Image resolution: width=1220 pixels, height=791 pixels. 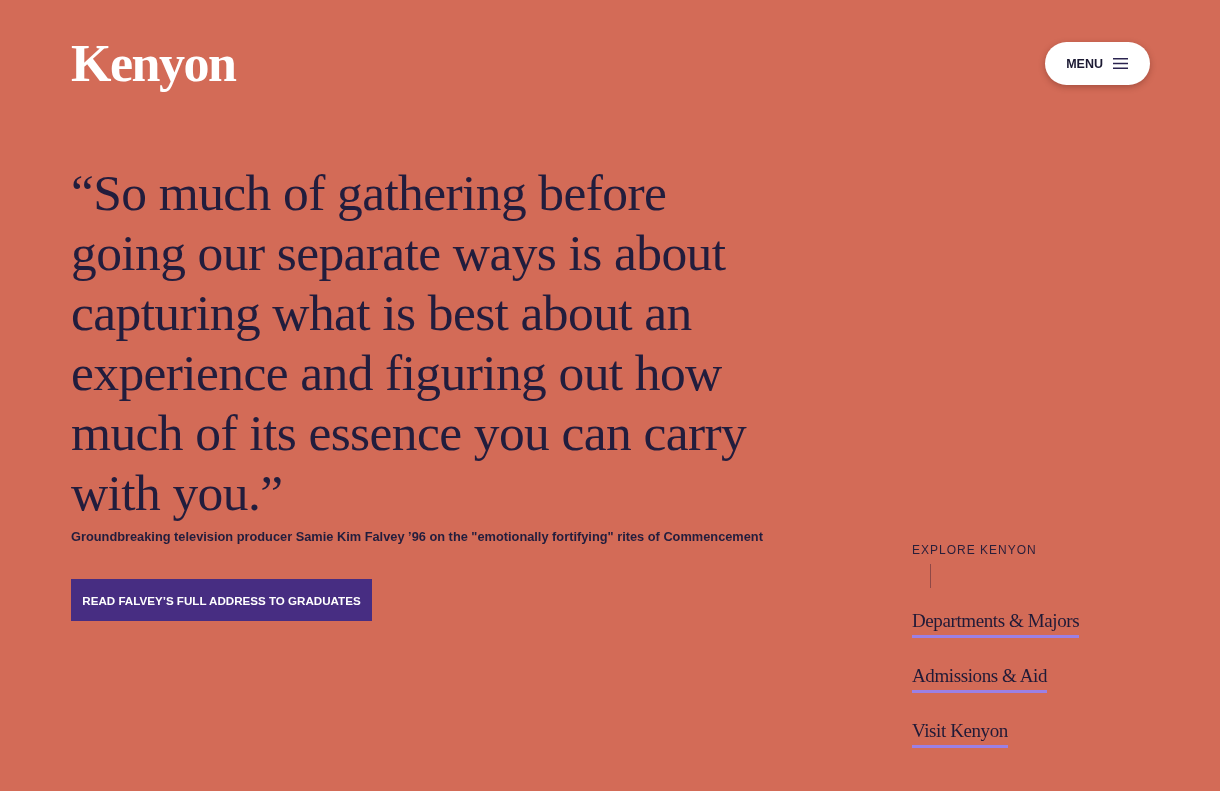 What do you see at coordinates (153, 64) in the screenshot?
I see `logo: Kenyon` at bounding box center [153, 64].